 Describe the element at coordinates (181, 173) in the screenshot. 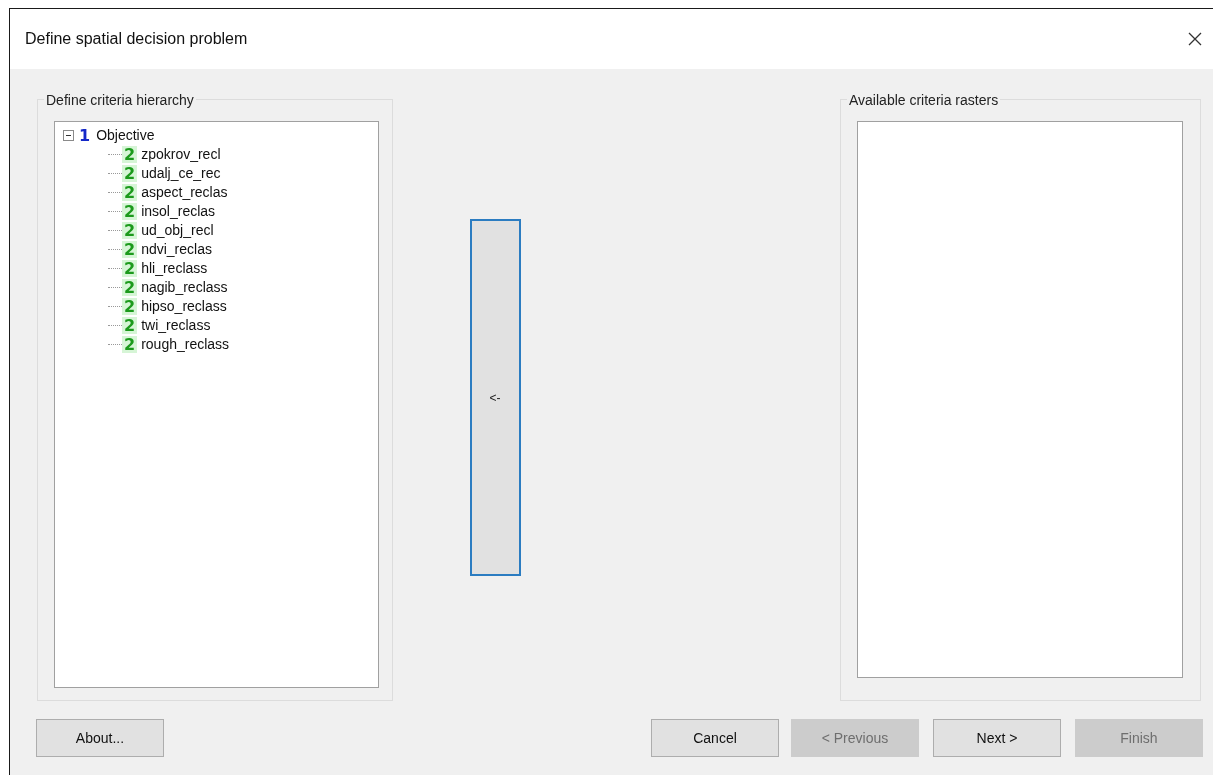

I see `tree-item: udalj_ce_rec` at that location.